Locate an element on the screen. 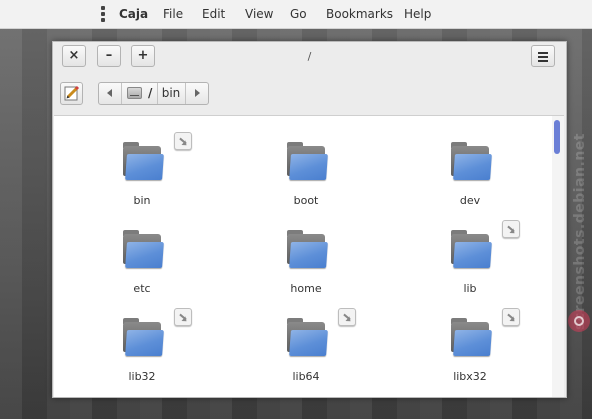 The width and height of the screenshot is (592, 419). path-forward-button is located at coordinates (197, 93).